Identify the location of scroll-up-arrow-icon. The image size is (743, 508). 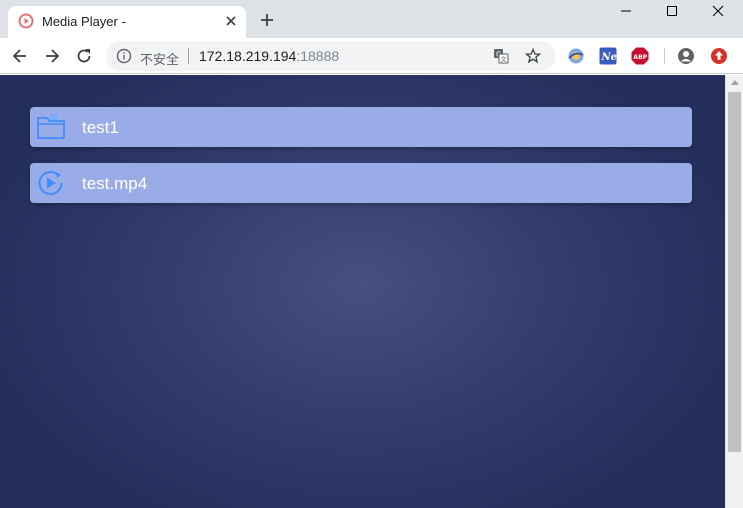
(735, 82).